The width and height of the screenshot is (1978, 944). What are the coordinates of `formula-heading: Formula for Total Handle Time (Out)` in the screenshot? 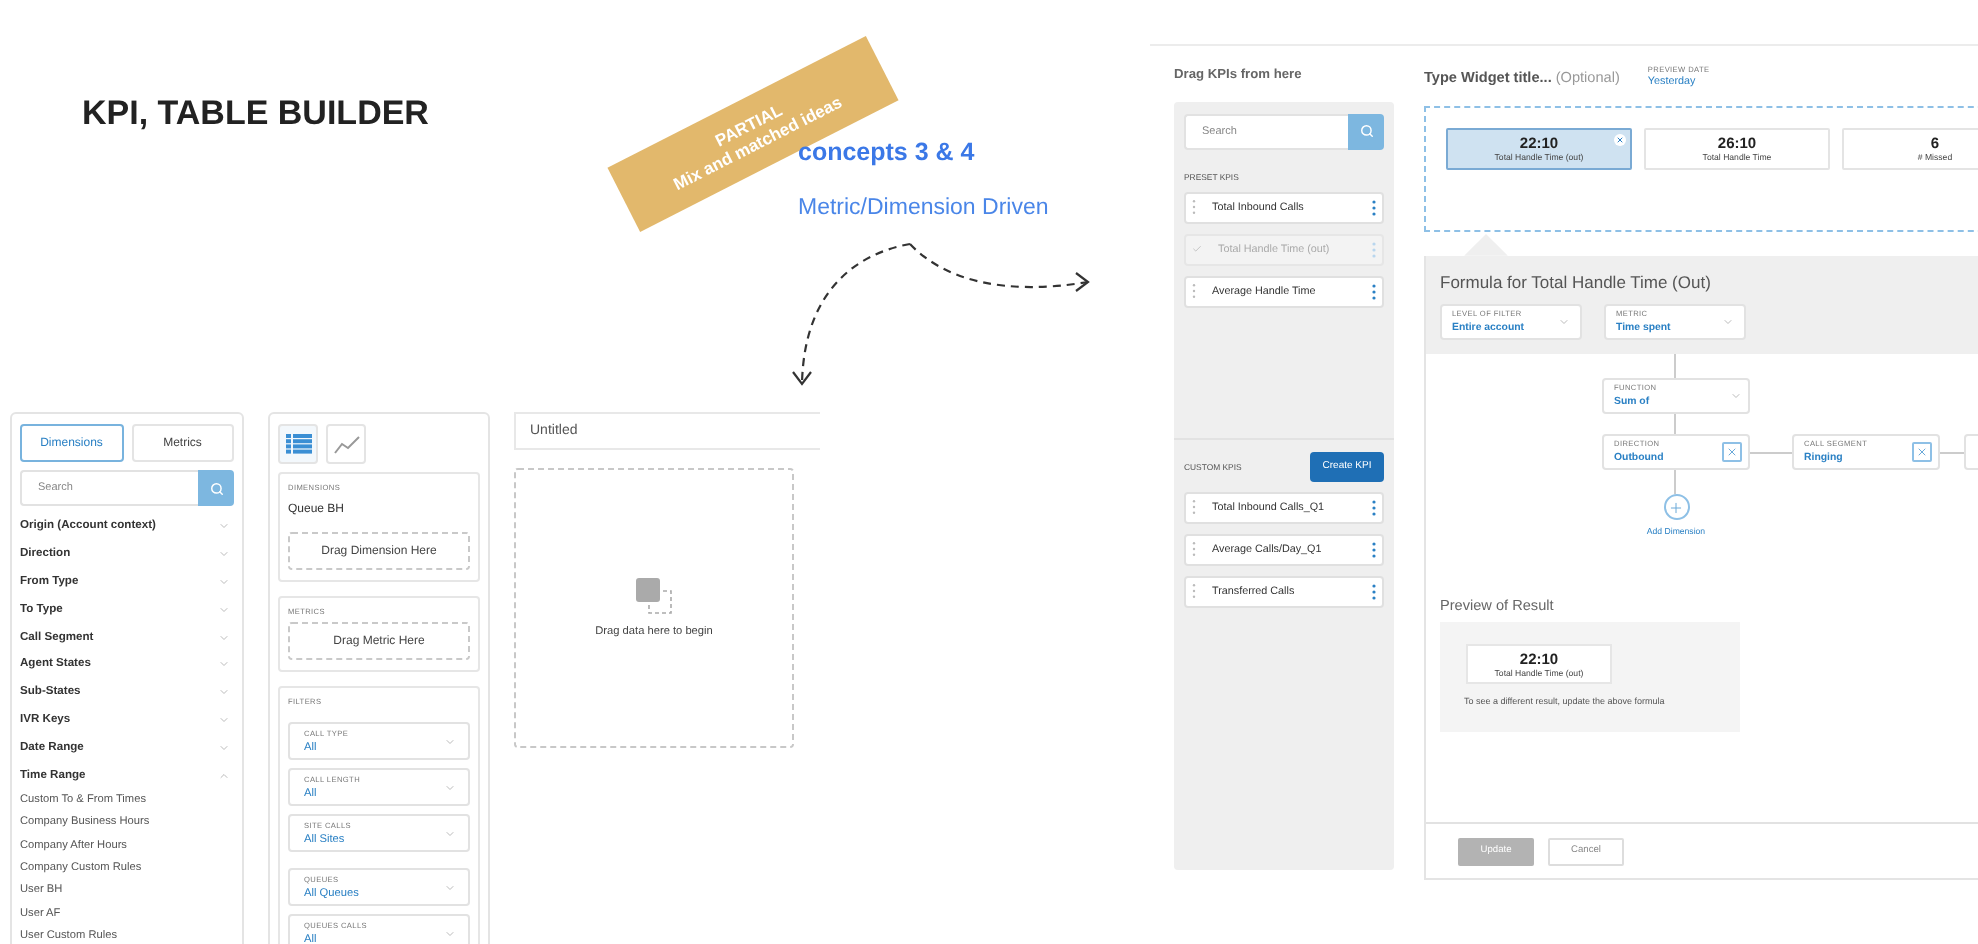 It's located at (1576, 282).